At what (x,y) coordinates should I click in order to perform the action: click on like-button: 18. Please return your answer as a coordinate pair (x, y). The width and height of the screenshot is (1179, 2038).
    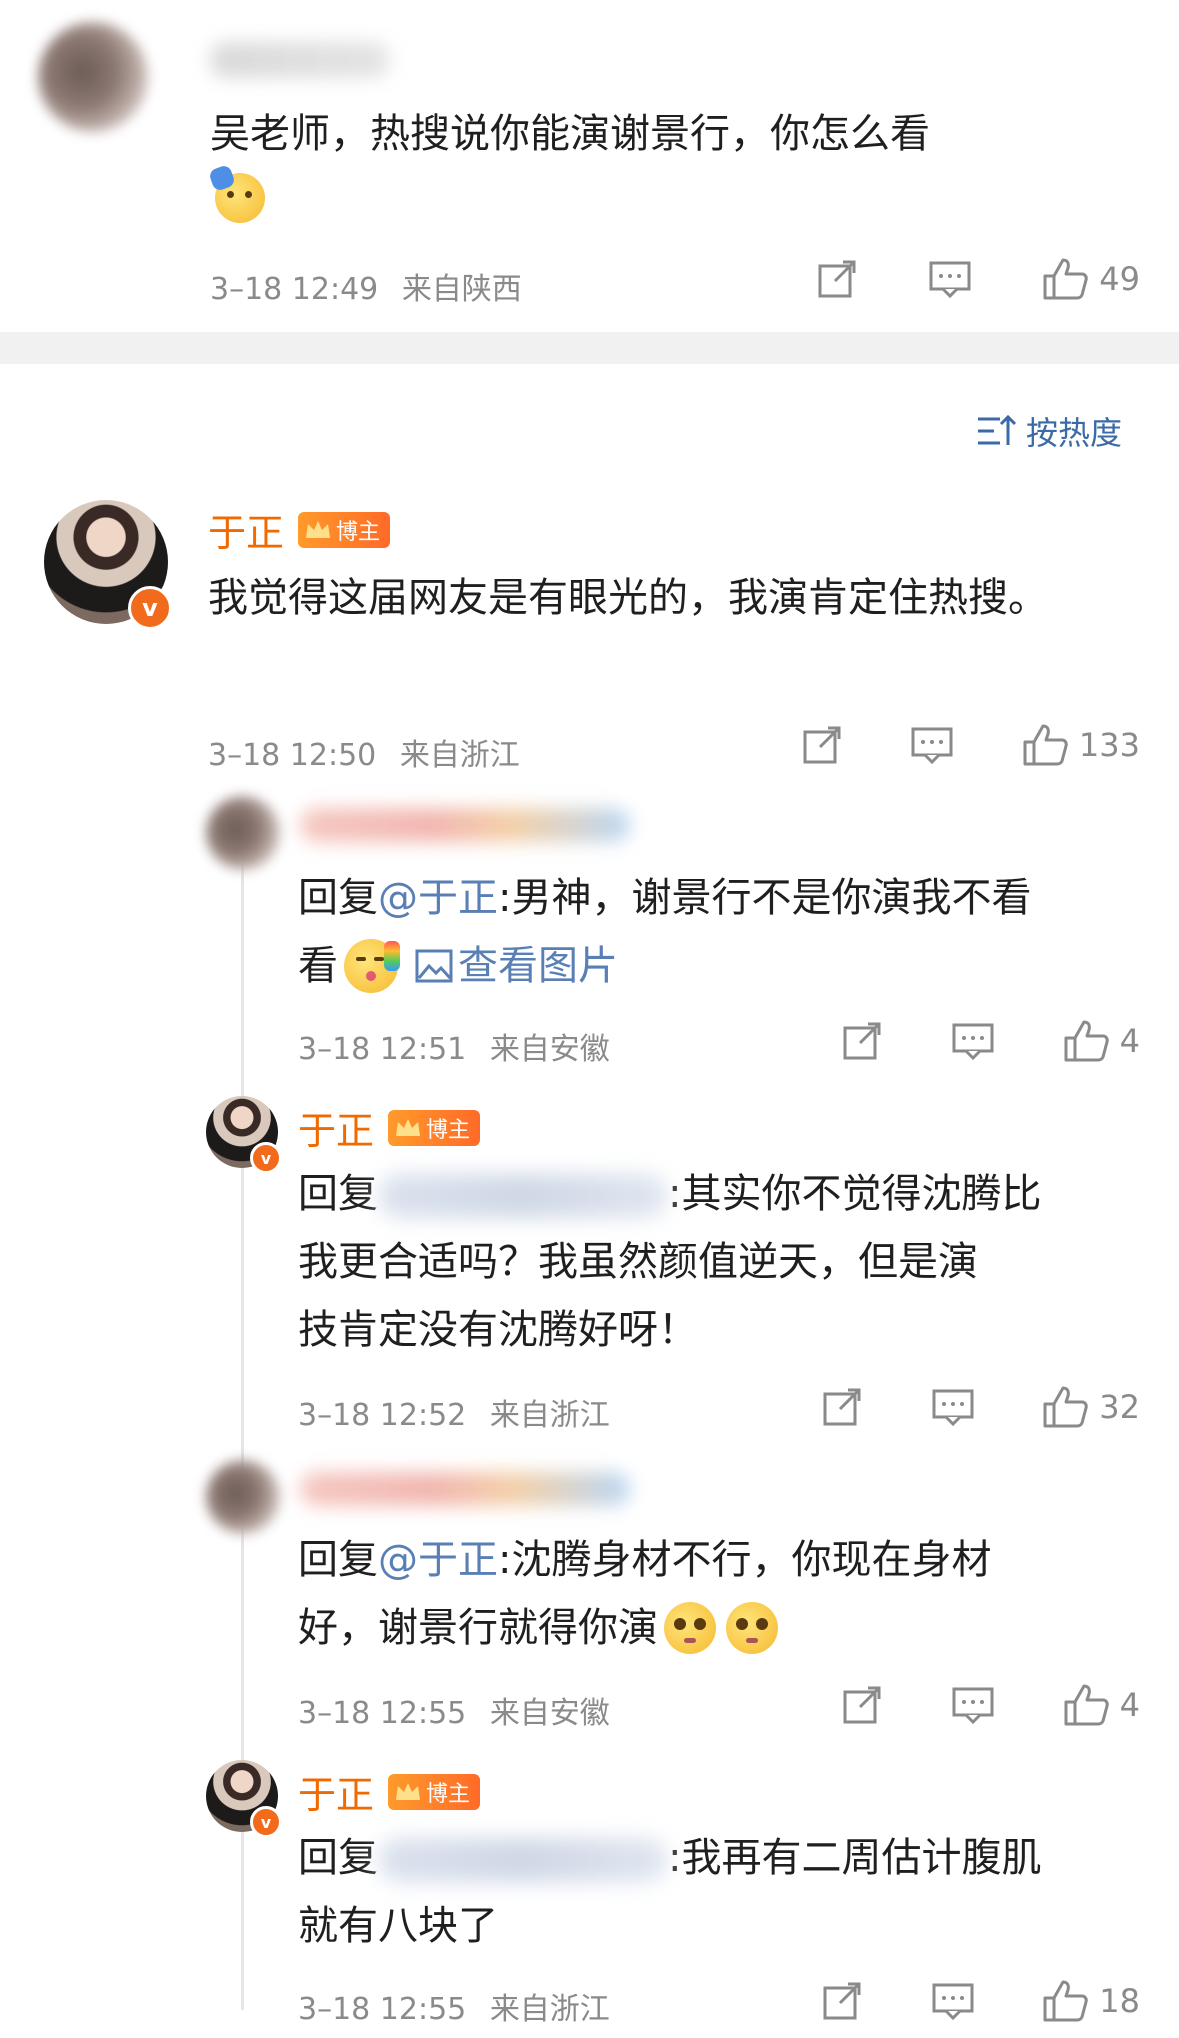
    Looking at the image, I should click on (1090, 2001).